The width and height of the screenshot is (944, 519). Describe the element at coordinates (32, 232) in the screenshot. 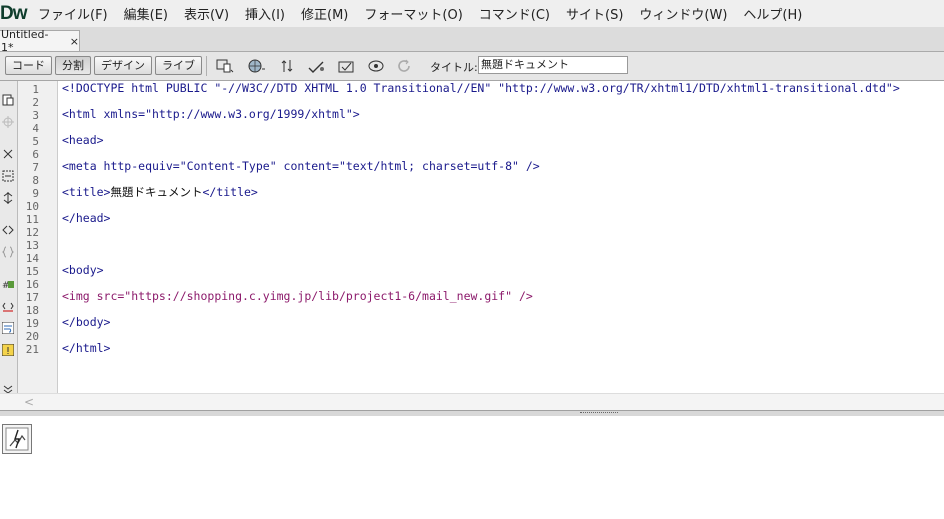

I see `line-number: 12` at that location.